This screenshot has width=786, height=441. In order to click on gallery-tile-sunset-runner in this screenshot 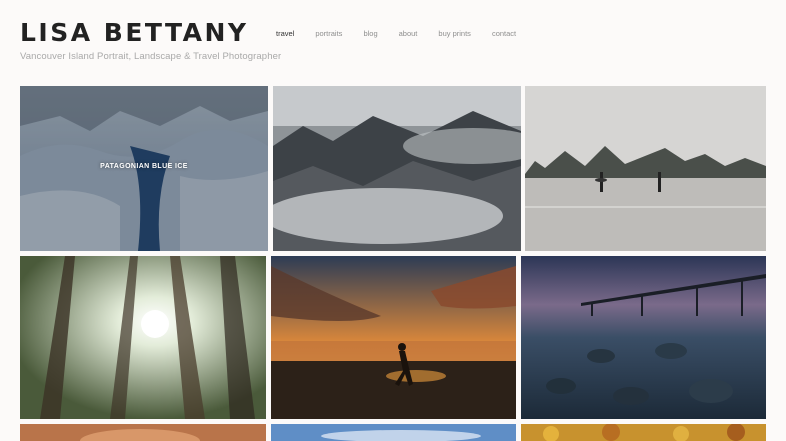, I will do `click(393, 337)`.